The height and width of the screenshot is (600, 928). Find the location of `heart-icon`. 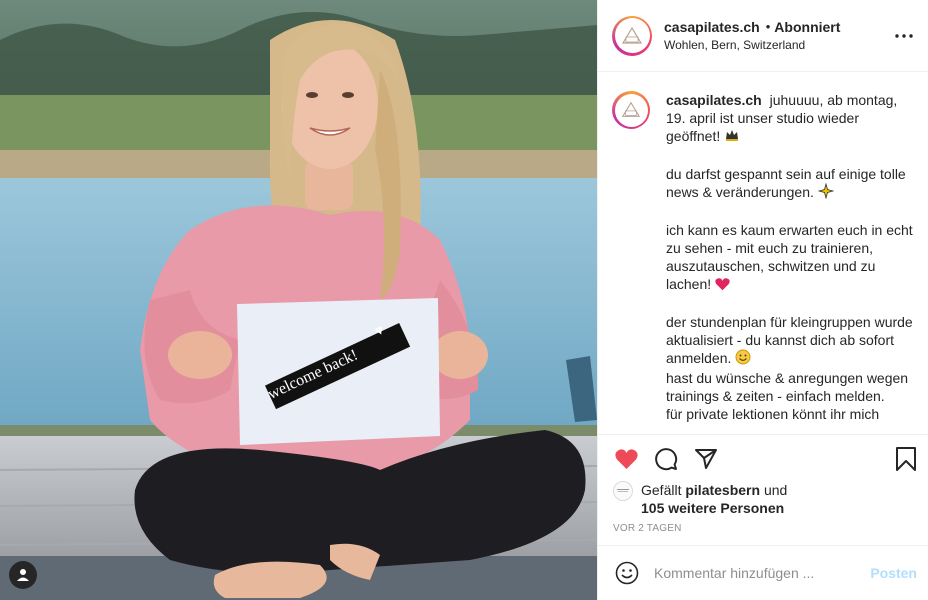

heart-icon is located at coordinates (626, 459).